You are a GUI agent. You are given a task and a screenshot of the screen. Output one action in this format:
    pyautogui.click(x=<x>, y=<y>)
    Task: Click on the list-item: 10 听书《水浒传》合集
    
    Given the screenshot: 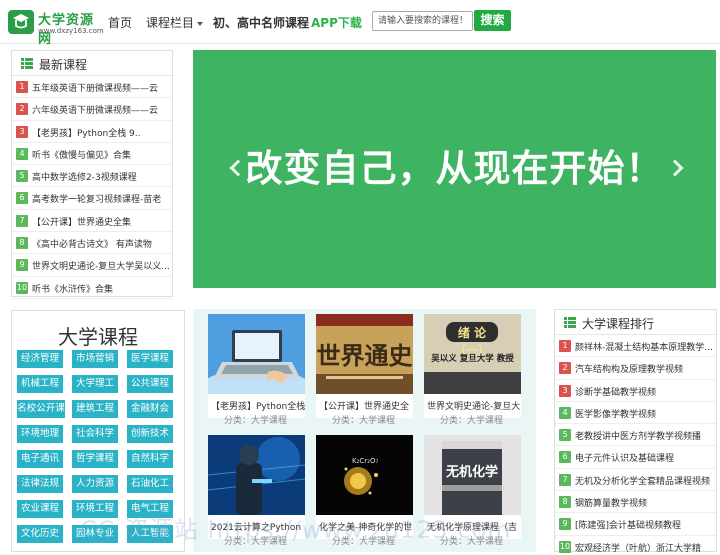 What is the action you would take?
    pyautogui.click(x=92, y=288)
    